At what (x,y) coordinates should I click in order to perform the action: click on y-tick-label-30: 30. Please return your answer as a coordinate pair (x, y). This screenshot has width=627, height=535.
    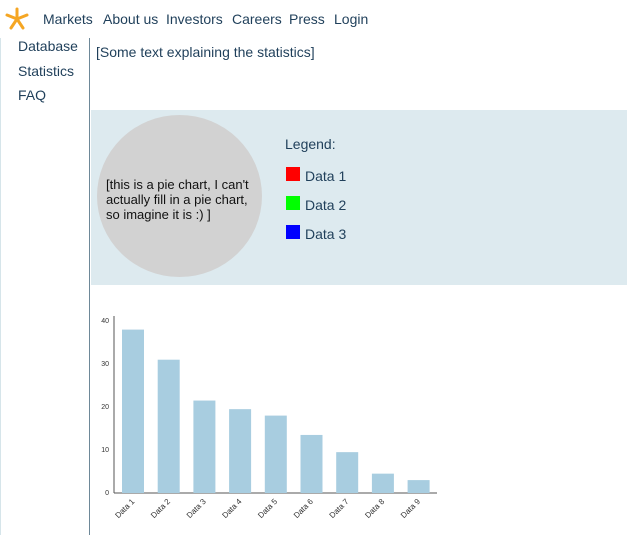
    Looking at the image, I should click on (105, 364).